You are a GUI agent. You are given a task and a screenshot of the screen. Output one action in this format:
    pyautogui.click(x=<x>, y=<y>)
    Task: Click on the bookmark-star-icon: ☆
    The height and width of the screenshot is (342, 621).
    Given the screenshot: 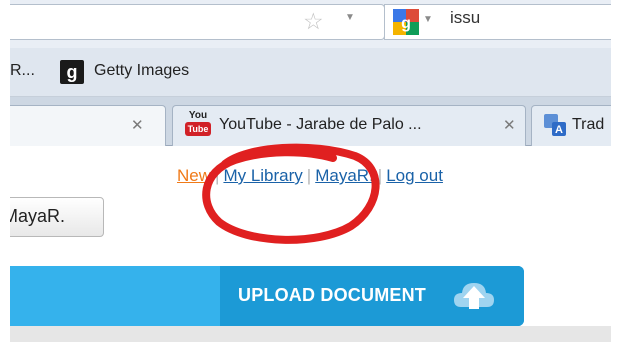 What is the action you would take?
    pyautogui.click(x=313, y=21)
    